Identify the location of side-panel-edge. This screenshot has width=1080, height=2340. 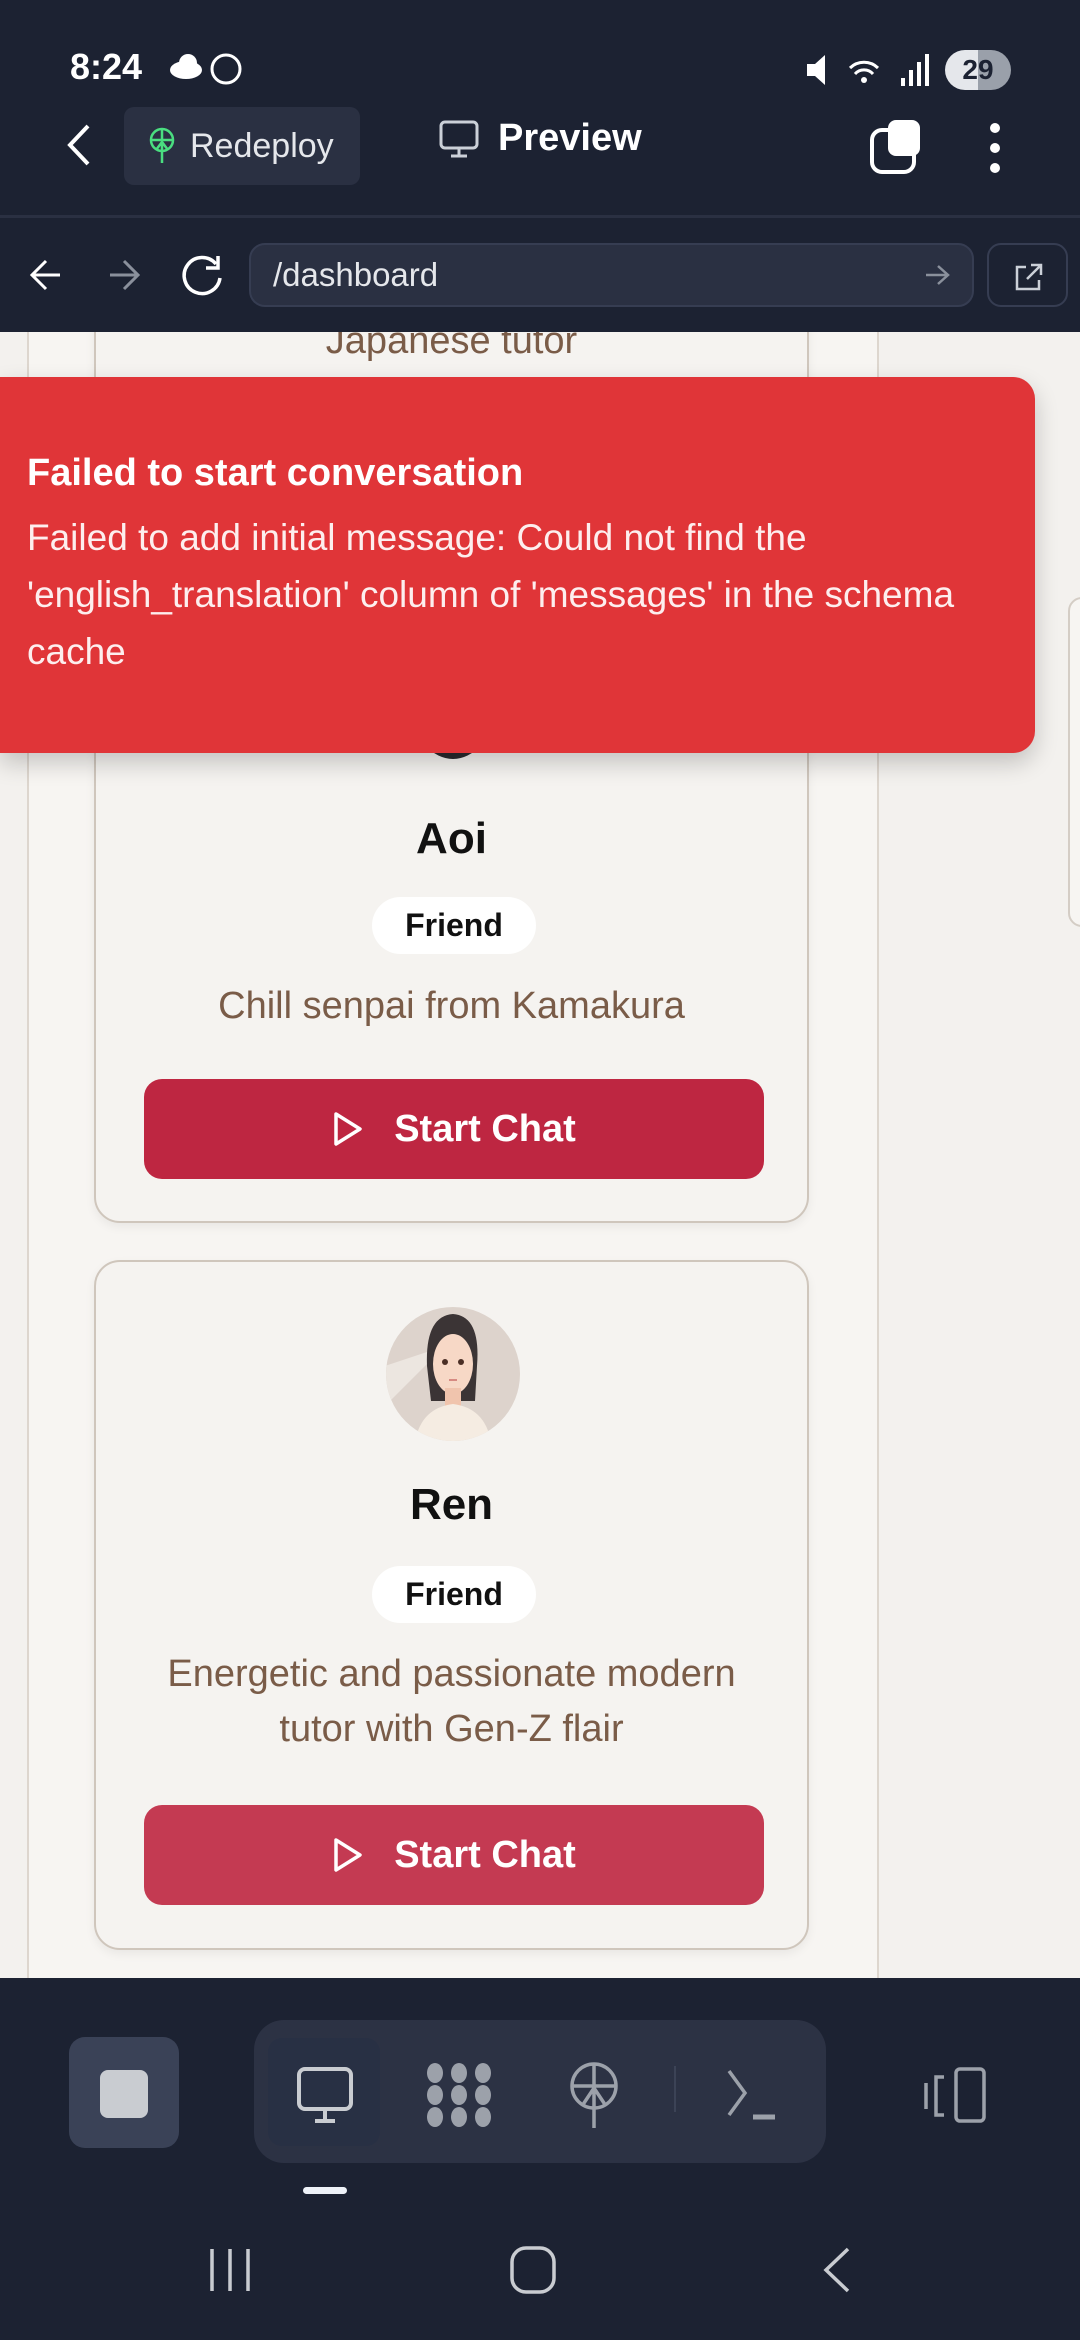
(1074, 762).